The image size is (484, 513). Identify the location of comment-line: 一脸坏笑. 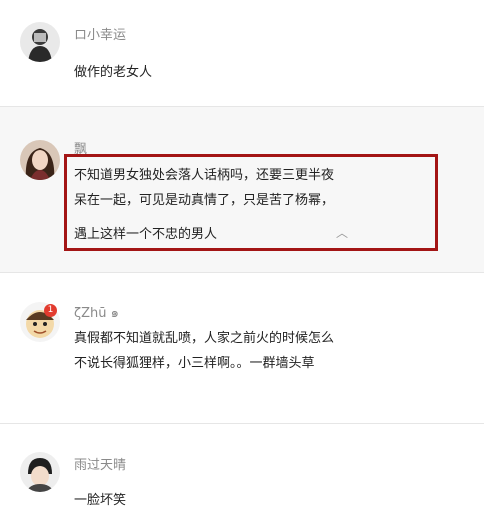
(100, 500).